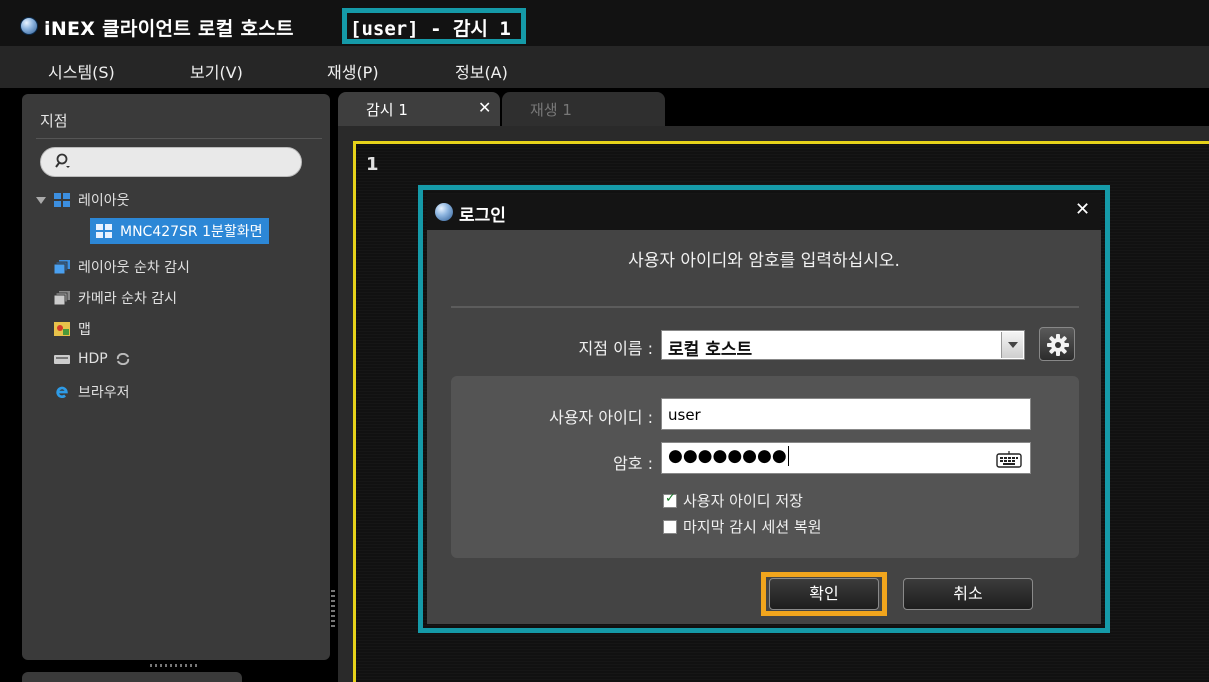 The width and height of the screenshot is (1209, 682). What do you see at coordinates (788, 456) in the screenshot?
I see `text-cursor` at bounding box center [788, 456].